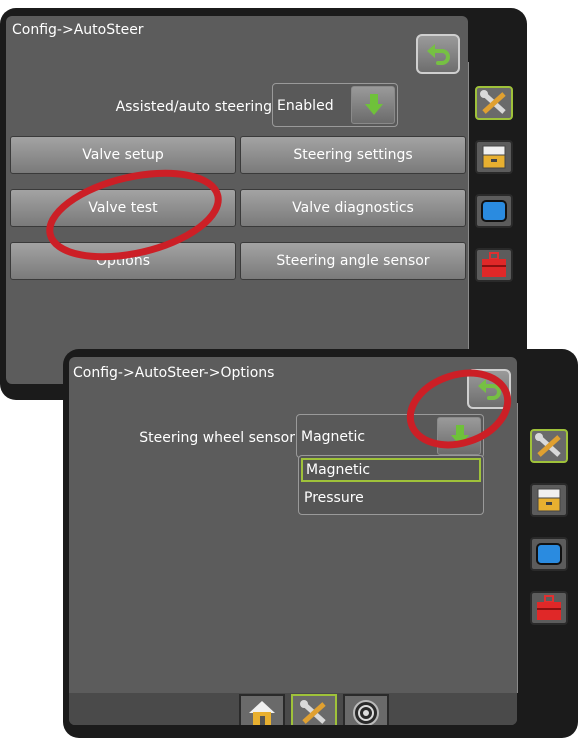 This screenshot has height=738, width=578. Describe the element at coordinates (193, 107) in the screenshot. I see `assisted-steering-label: Assisted/auto steering` at that location.